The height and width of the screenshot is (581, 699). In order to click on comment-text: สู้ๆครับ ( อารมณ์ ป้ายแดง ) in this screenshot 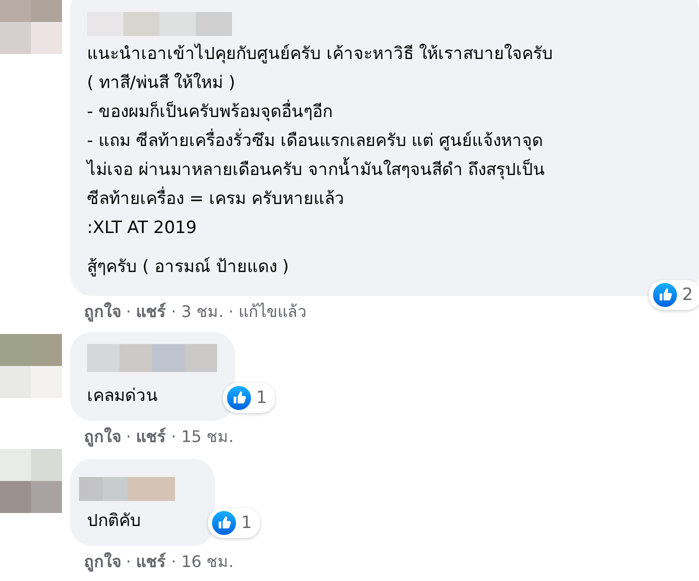, I will do `click(188, 267)`.